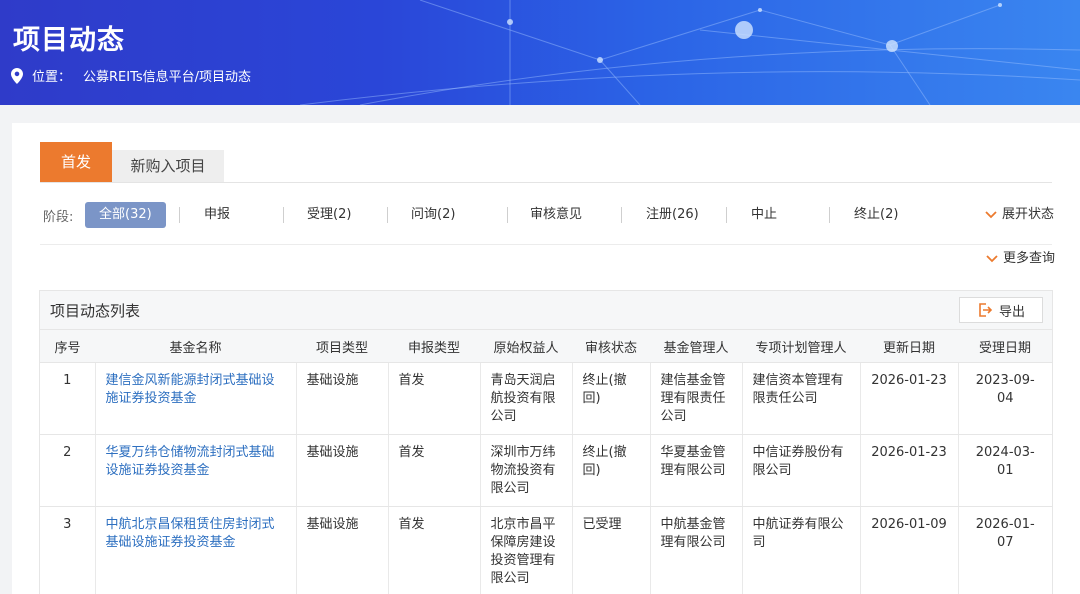 Image resolution: width=1080 pixels, height=594 pixels. Describe the element at coordinates (17, 75) in the screenshot. I see `location-pin-icon` at that location.